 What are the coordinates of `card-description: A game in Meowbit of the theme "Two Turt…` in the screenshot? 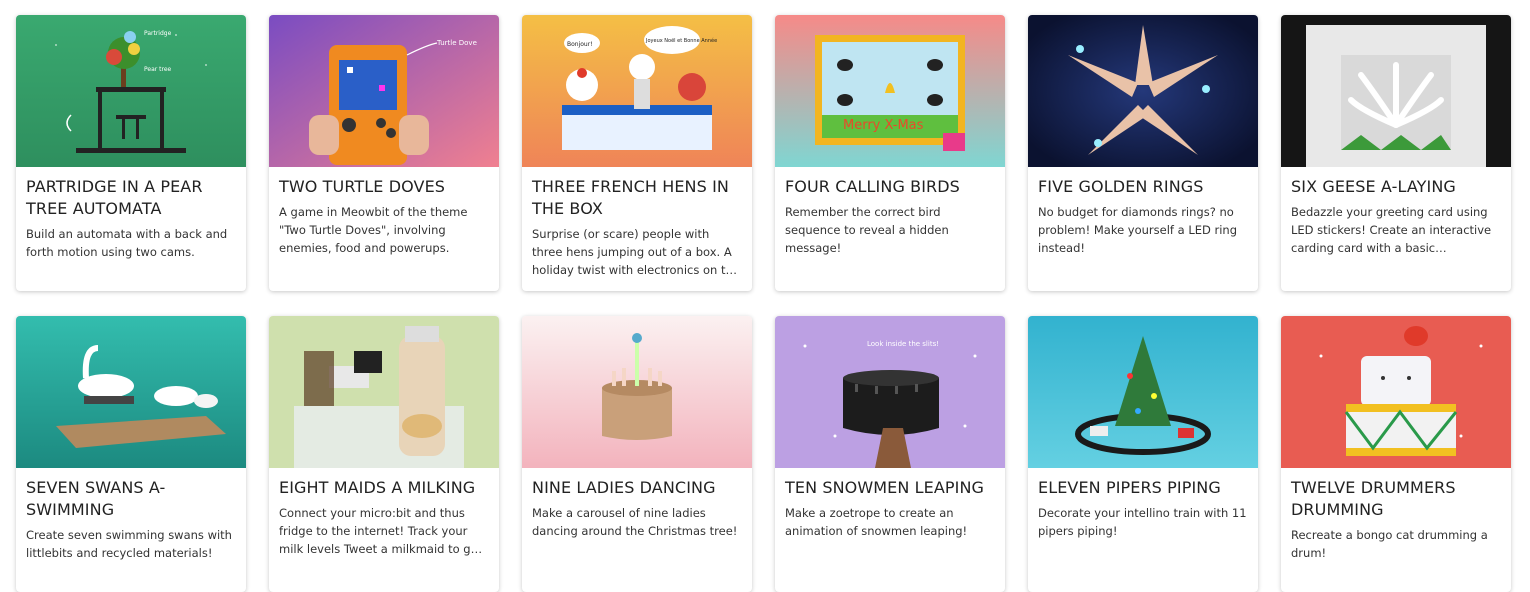 It's located at (373, 230).